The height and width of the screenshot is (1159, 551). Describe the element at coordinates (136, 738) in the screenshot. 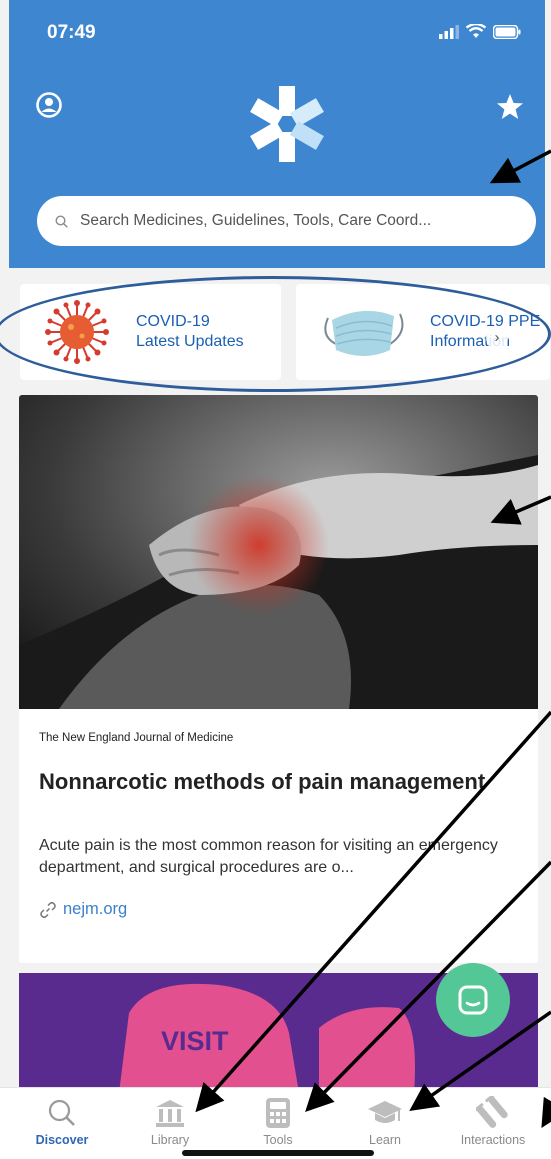

I see `article-source: The New England Journal of Medicine` at that location.